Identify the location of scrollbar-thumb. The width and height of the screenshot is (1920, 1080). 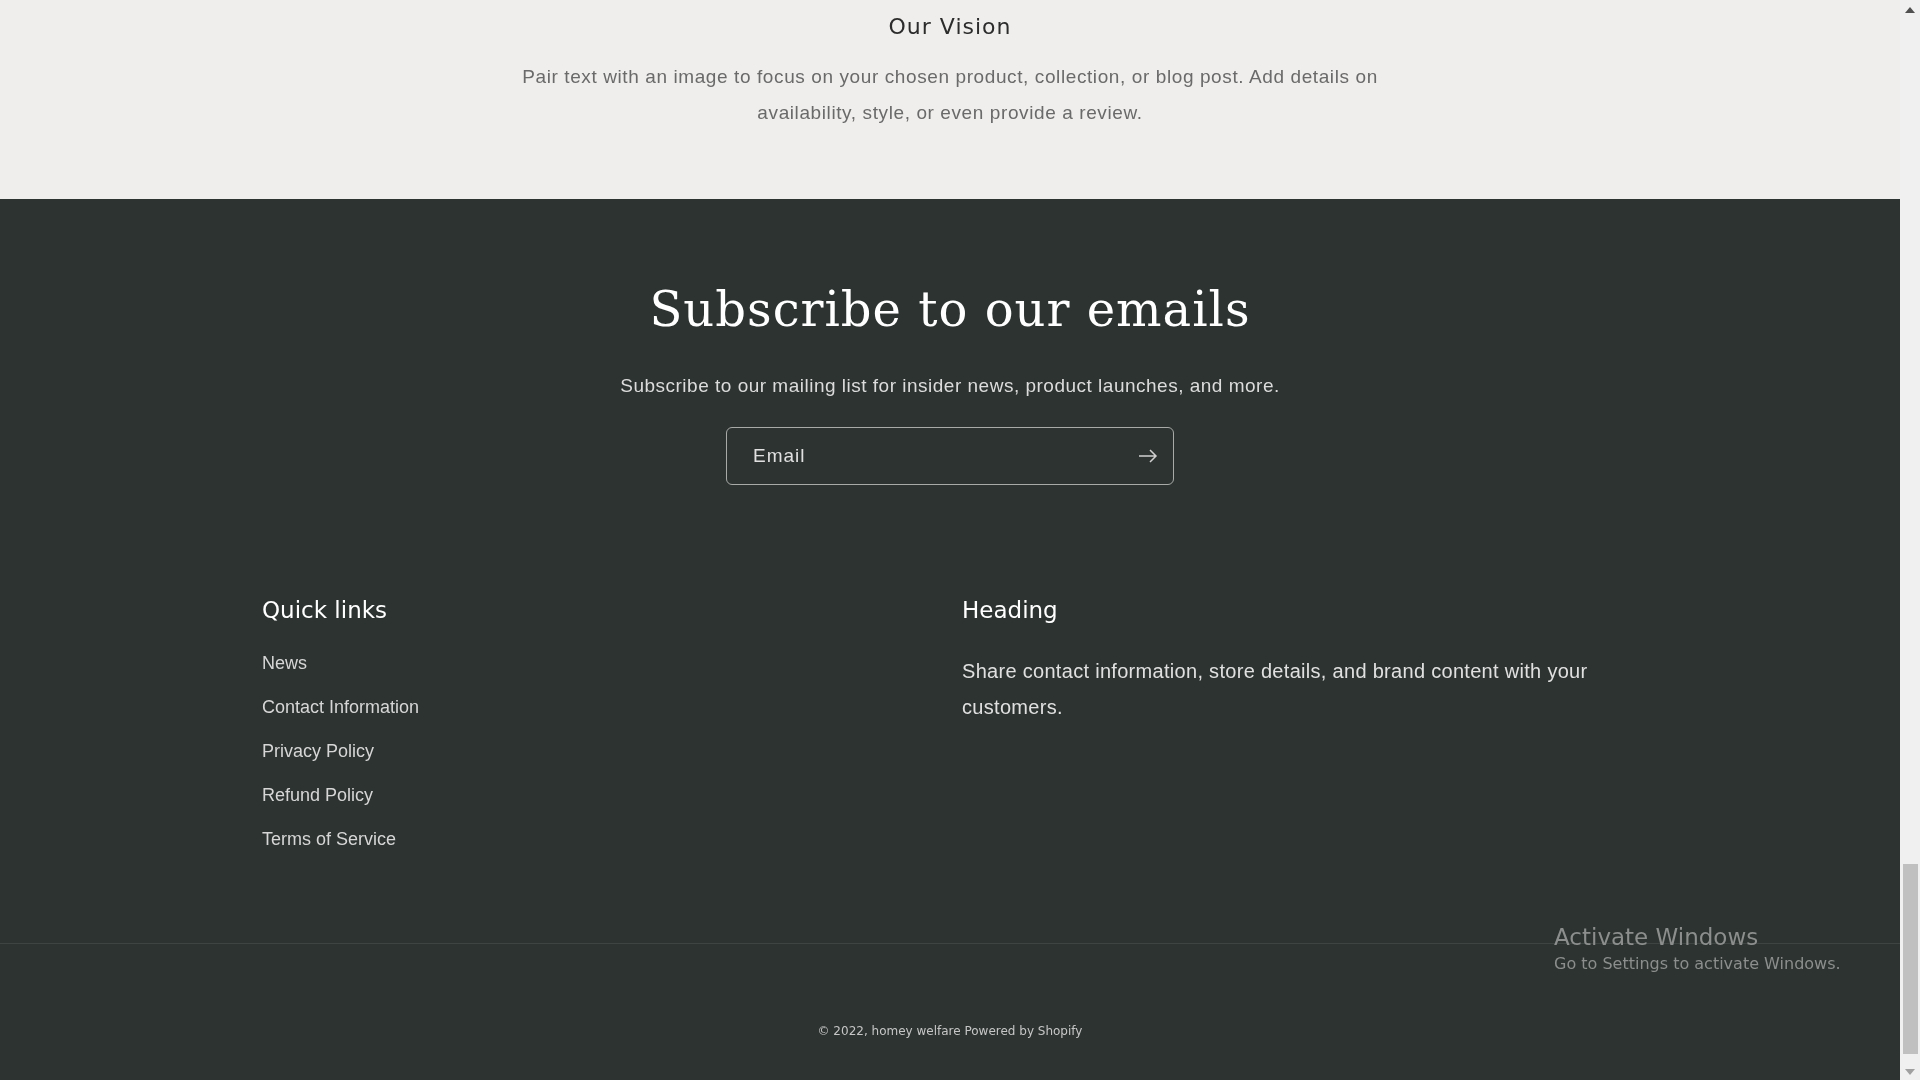
(1910, 959).